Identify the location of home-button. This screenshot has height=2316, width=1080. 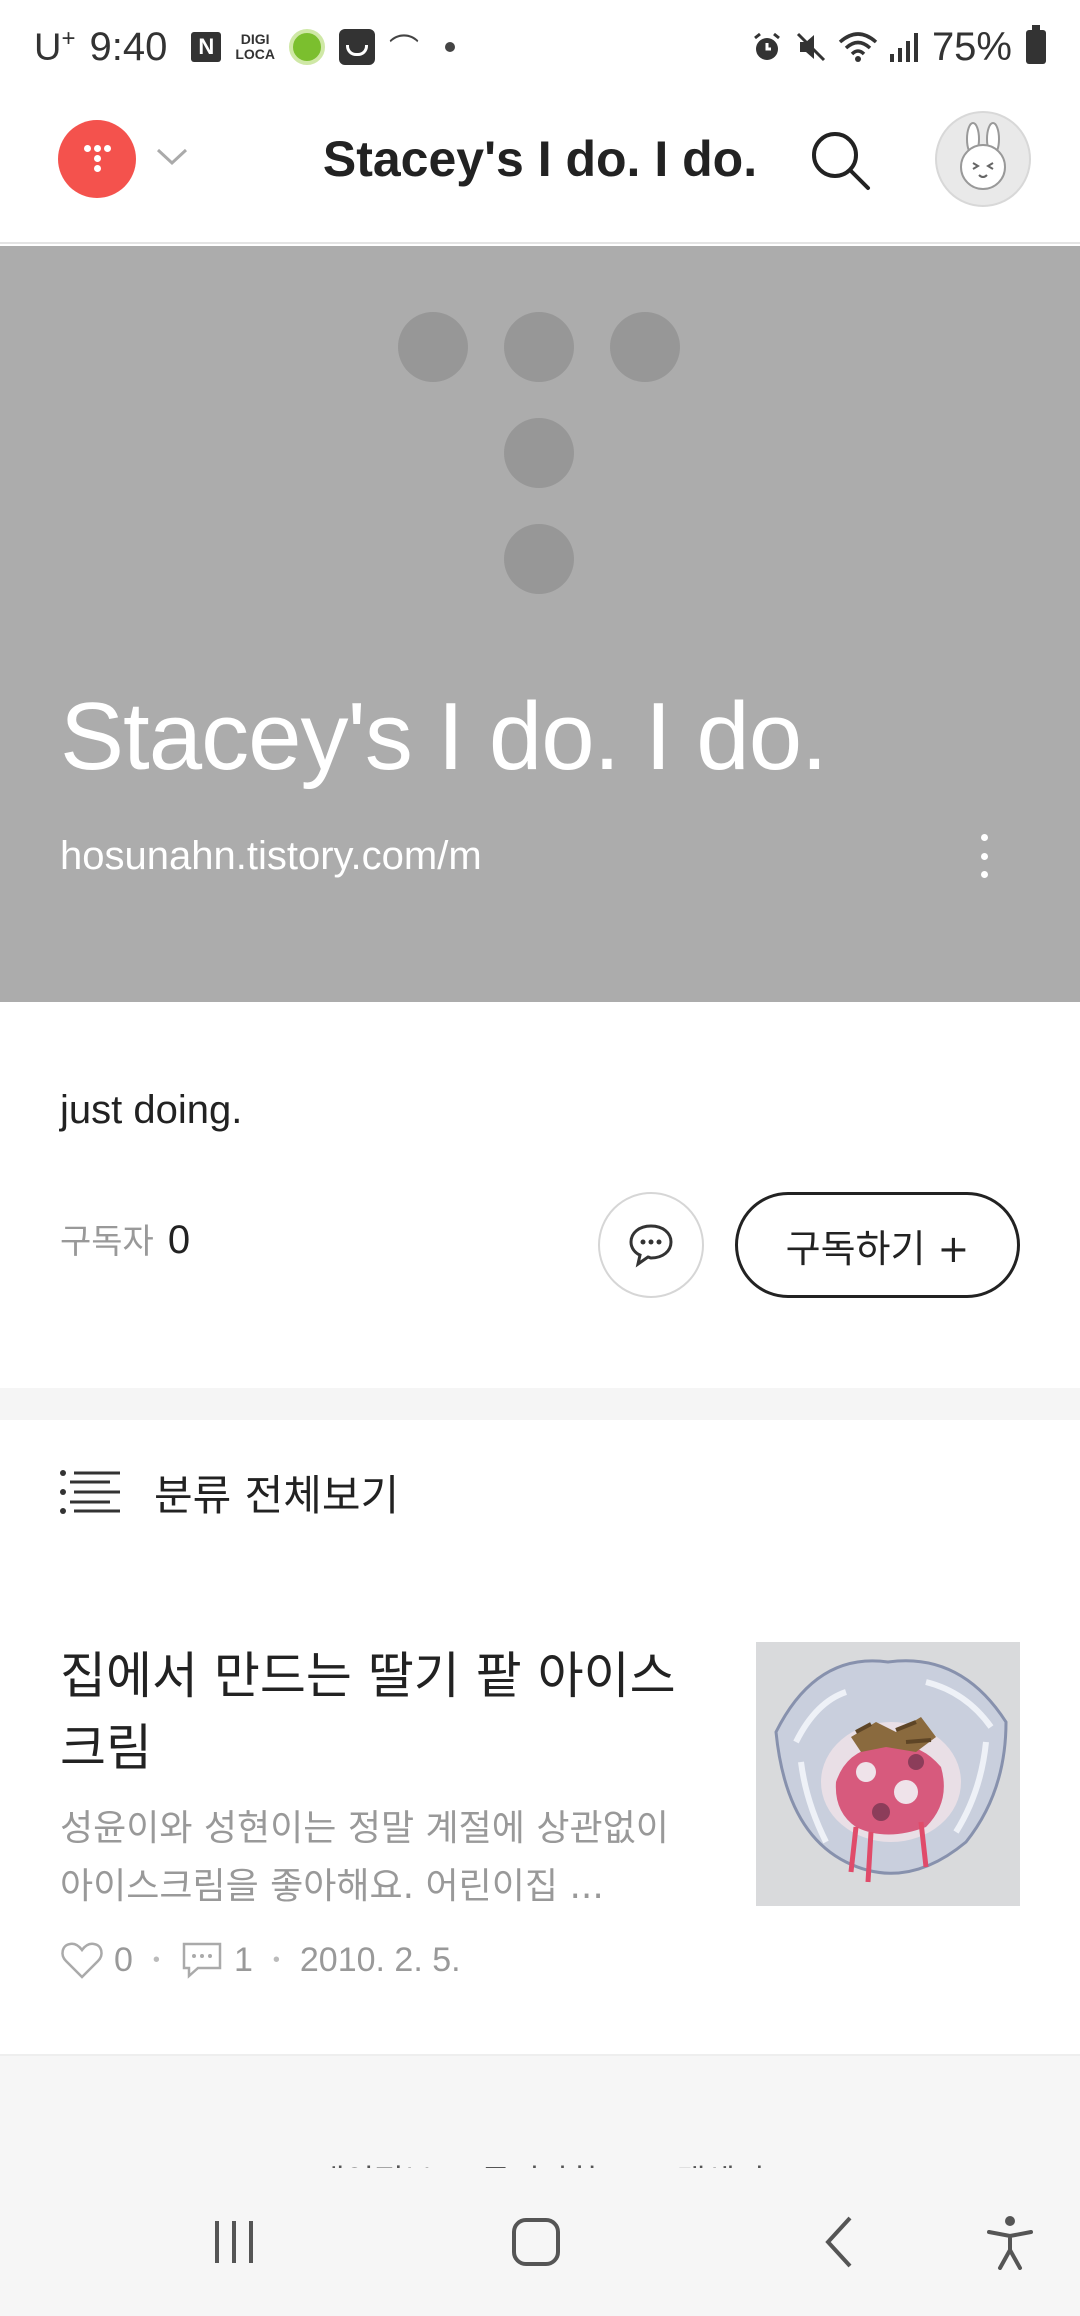
(536, 2242).